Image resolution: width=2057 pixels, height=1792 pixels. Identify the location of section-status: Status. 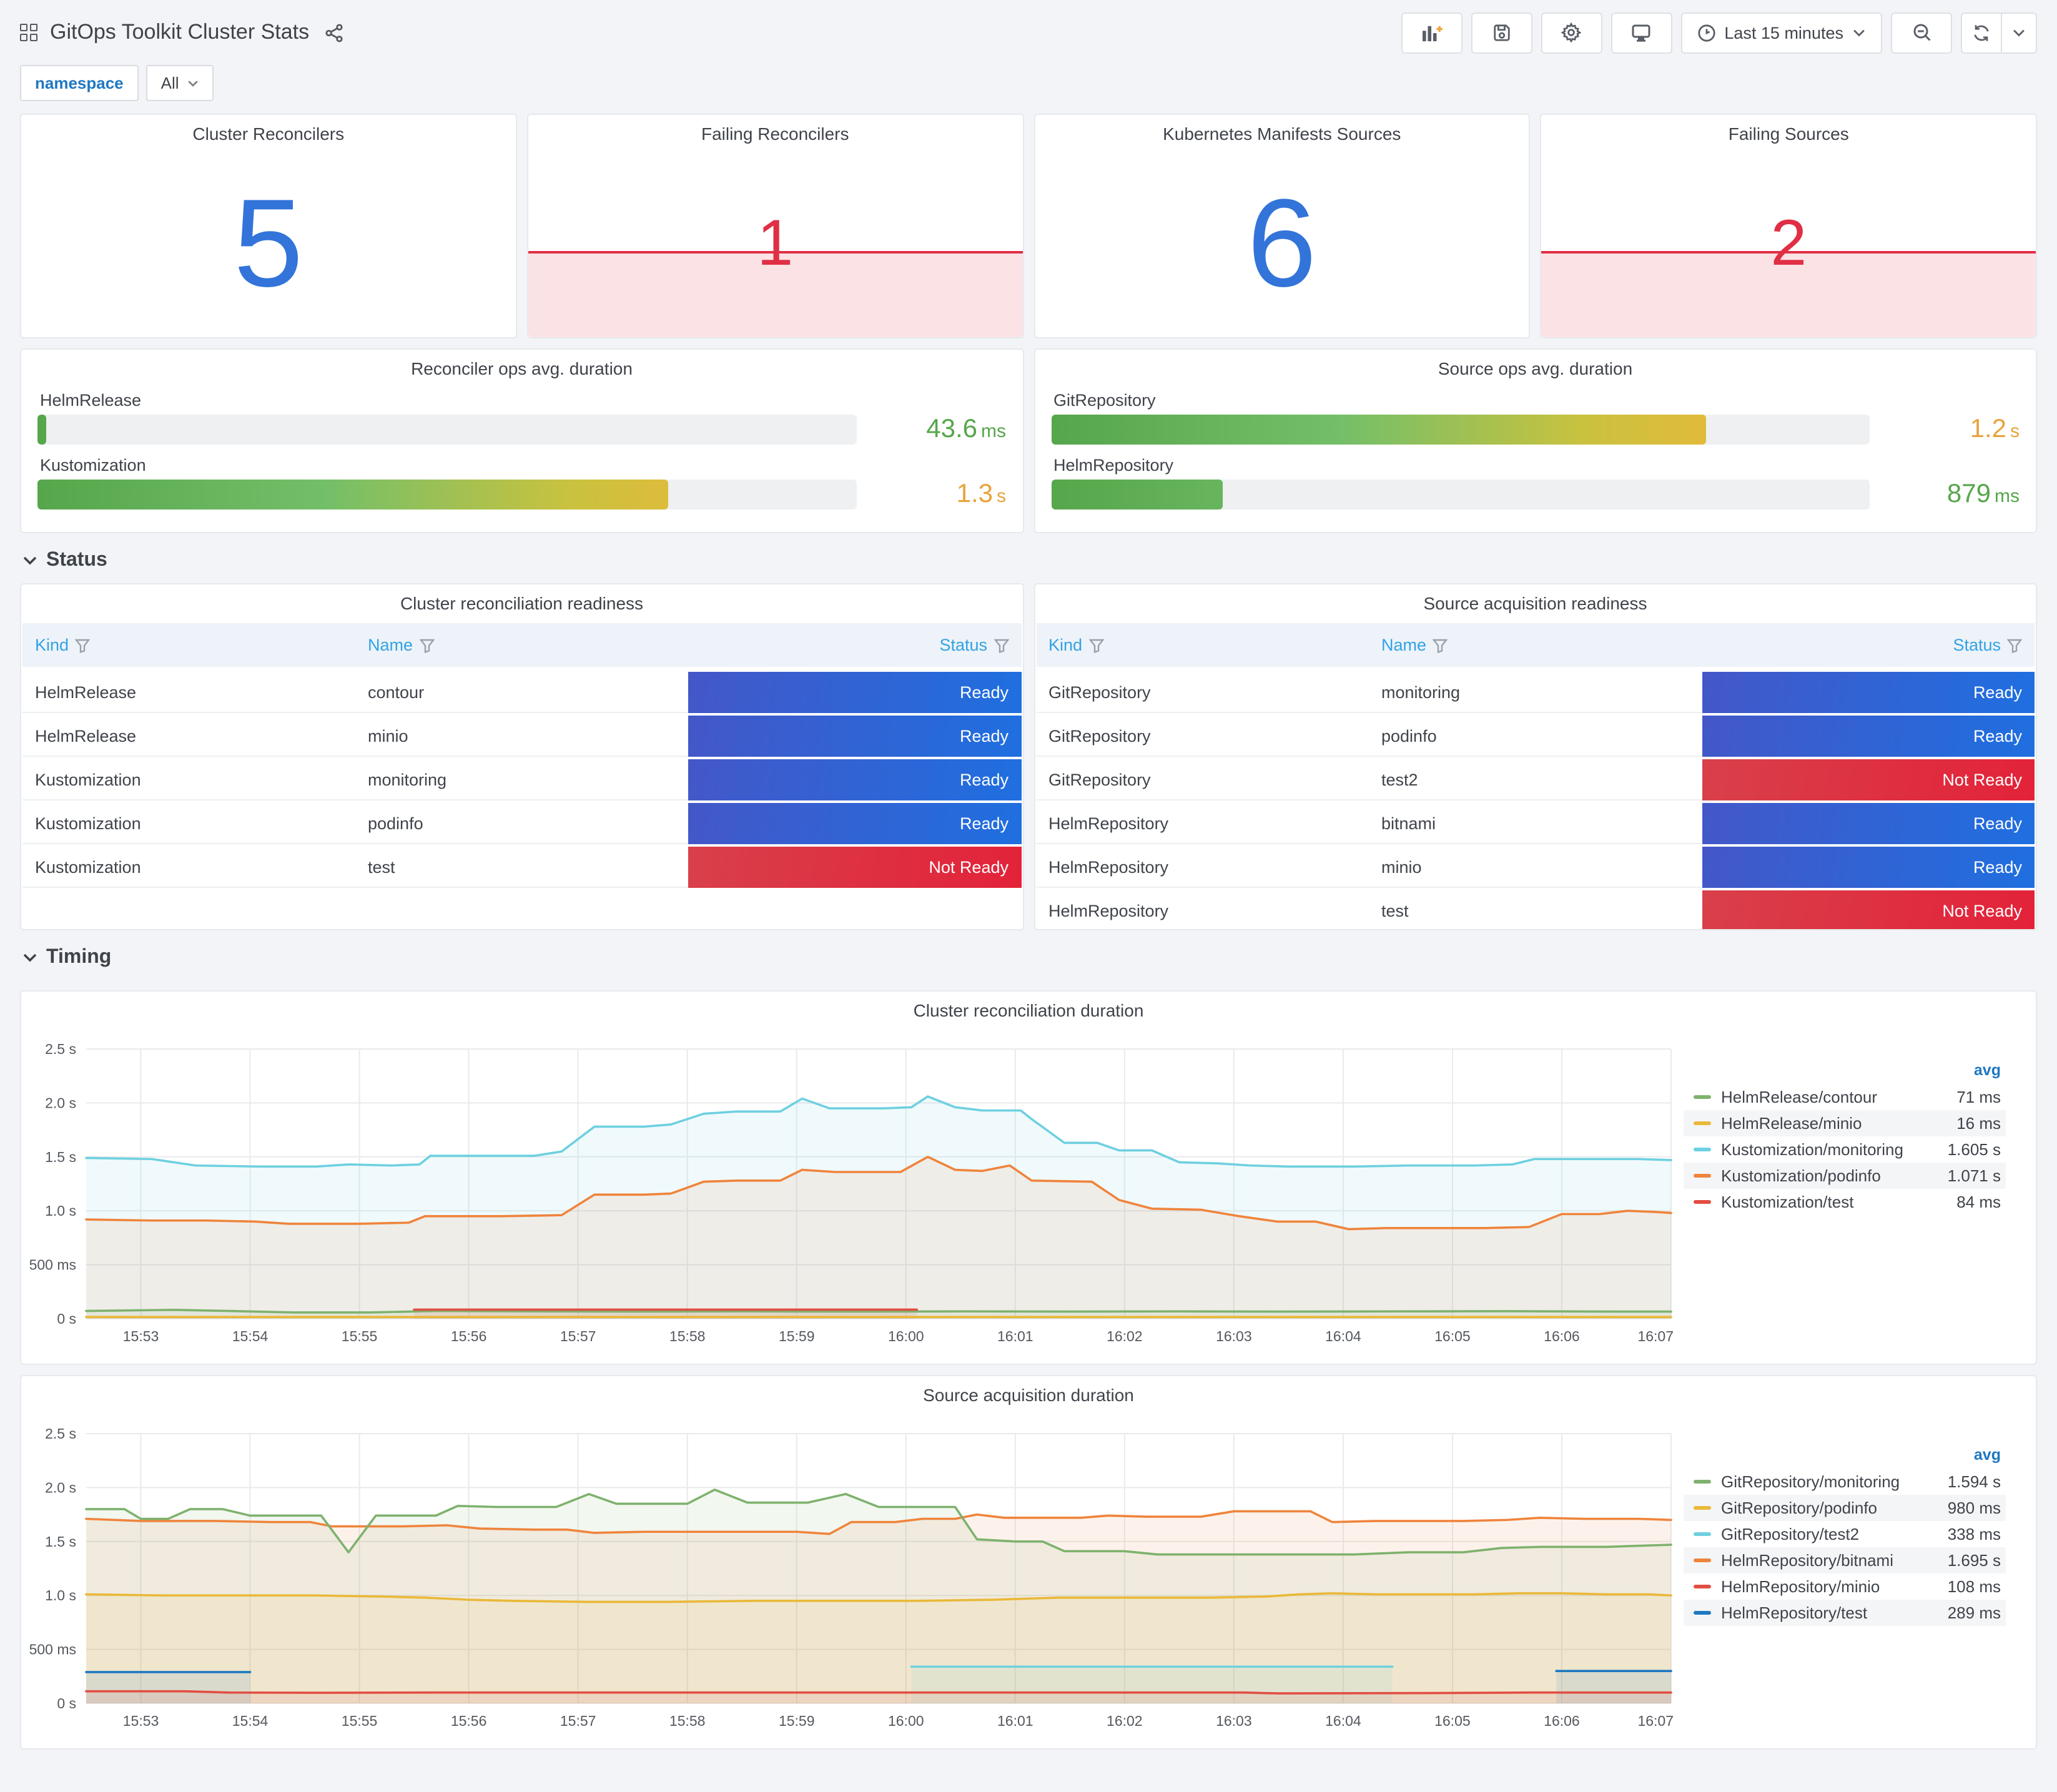
(1028, 558).